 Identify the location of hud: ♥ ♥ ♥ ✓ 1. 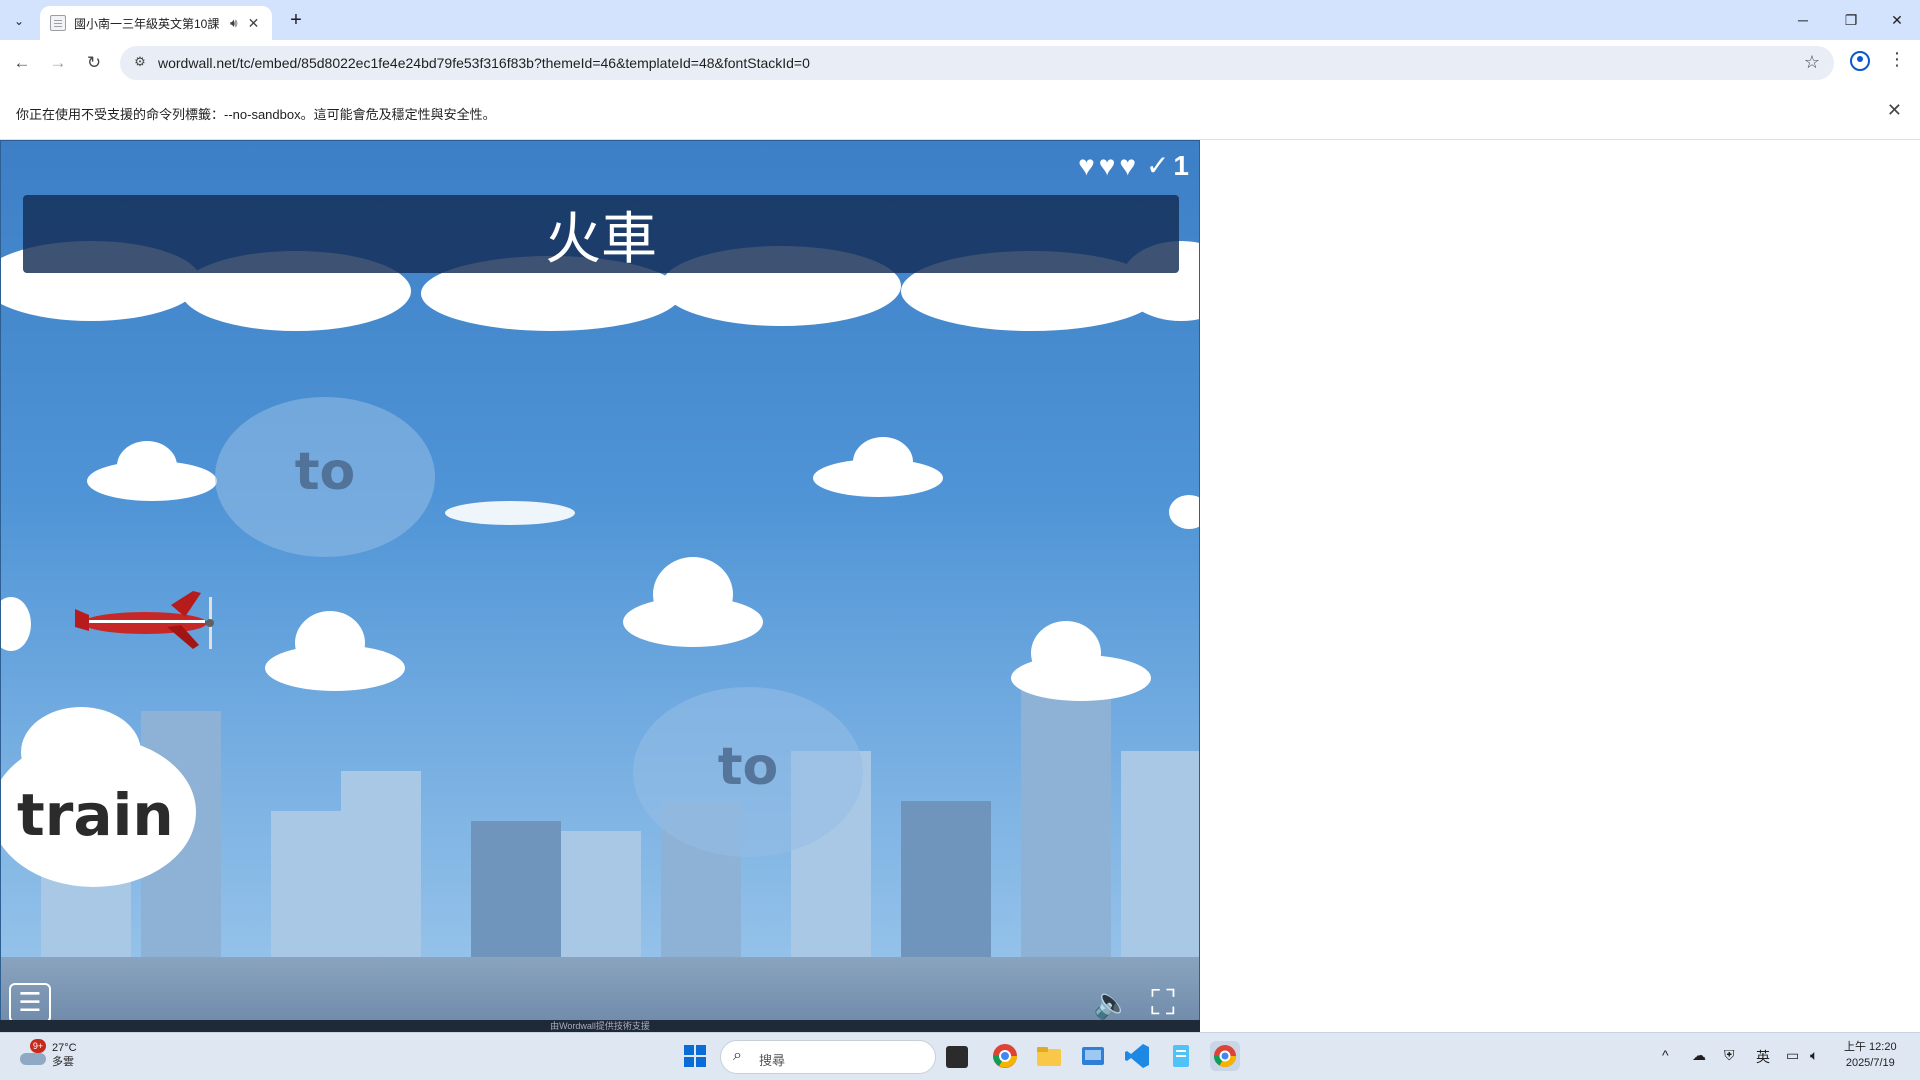
(1133, 165).